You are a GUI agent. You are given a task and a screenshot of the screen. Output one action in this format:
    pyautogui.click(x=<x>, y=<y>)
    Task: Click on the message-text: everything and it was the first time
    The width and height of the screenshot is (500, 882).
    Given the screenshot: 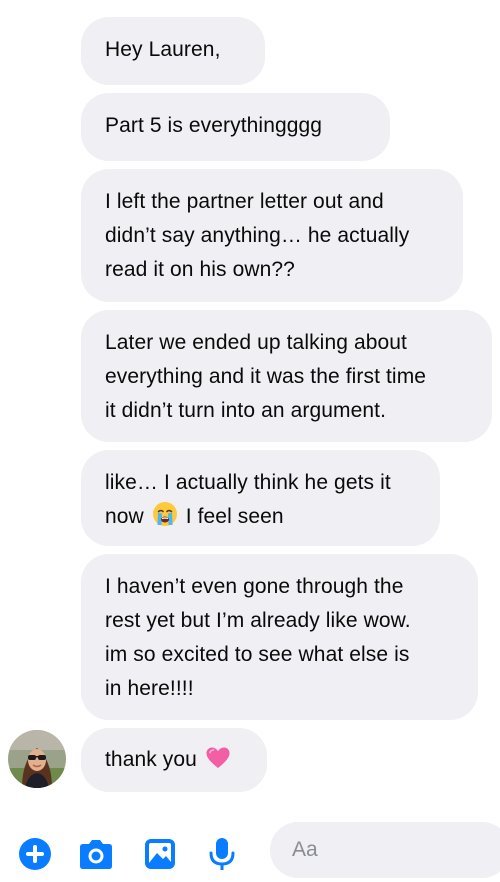 What is the action you would take?
    pyautogui.click(x=266, y=376)
    